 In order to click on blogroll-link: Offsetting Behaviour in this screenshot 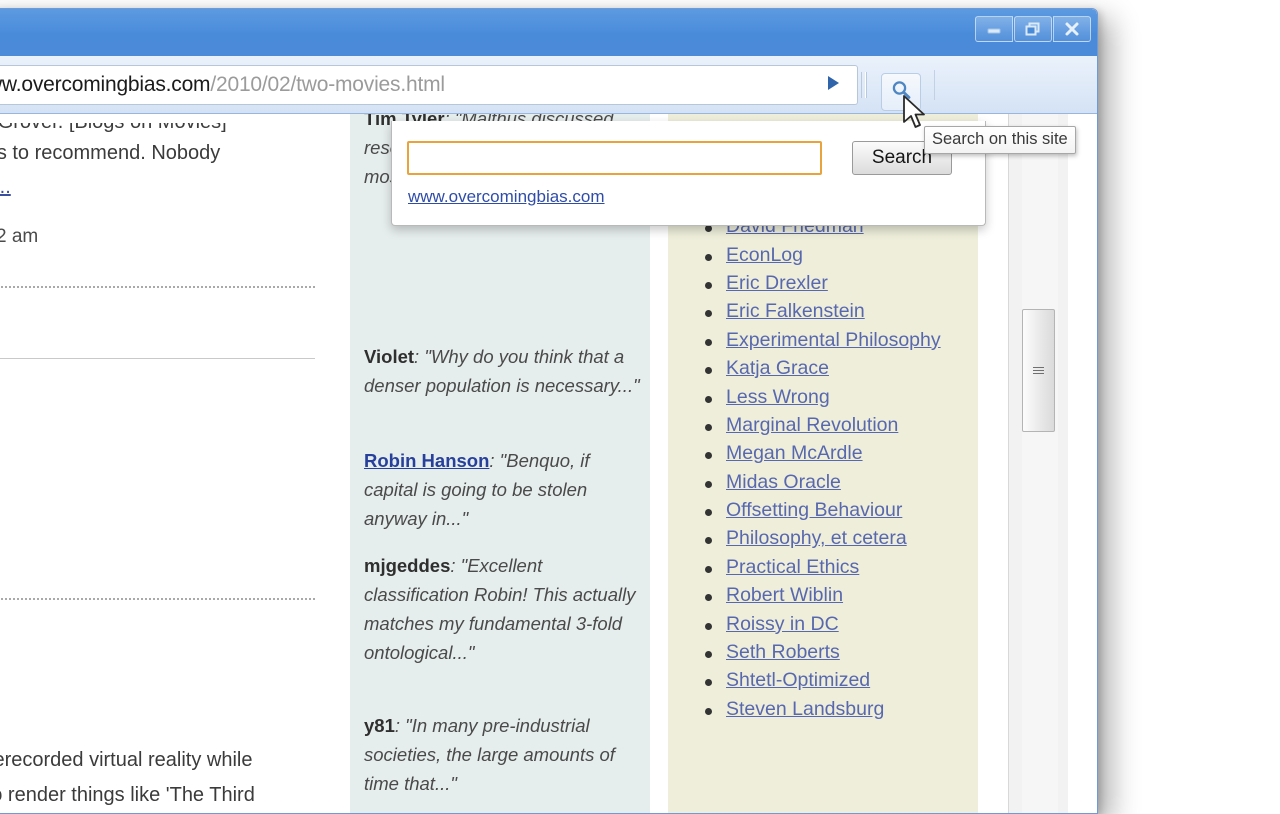, I will do `click(814, 510)`.